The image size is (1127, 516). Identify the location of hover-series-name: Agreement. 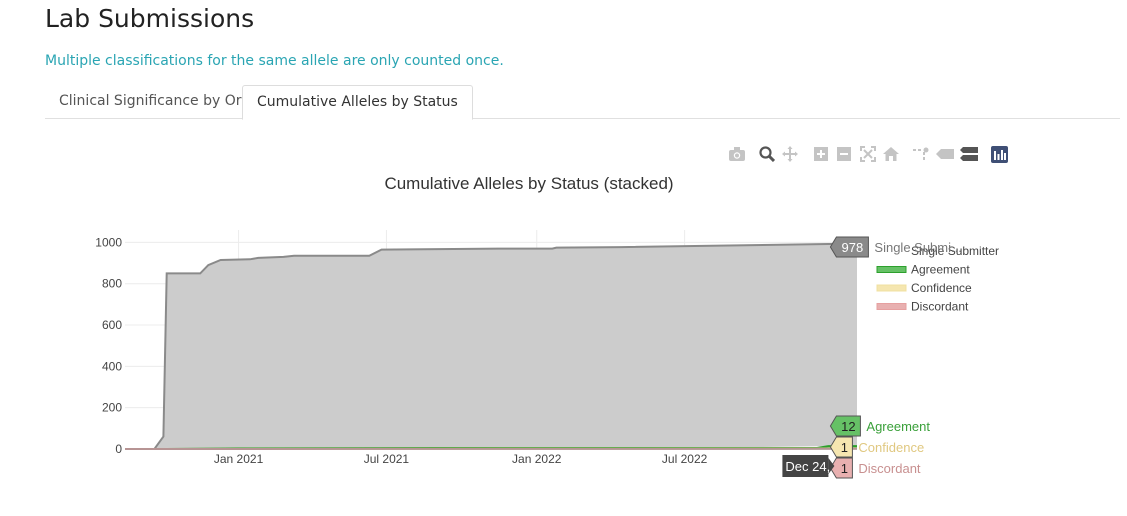
(898, 426).